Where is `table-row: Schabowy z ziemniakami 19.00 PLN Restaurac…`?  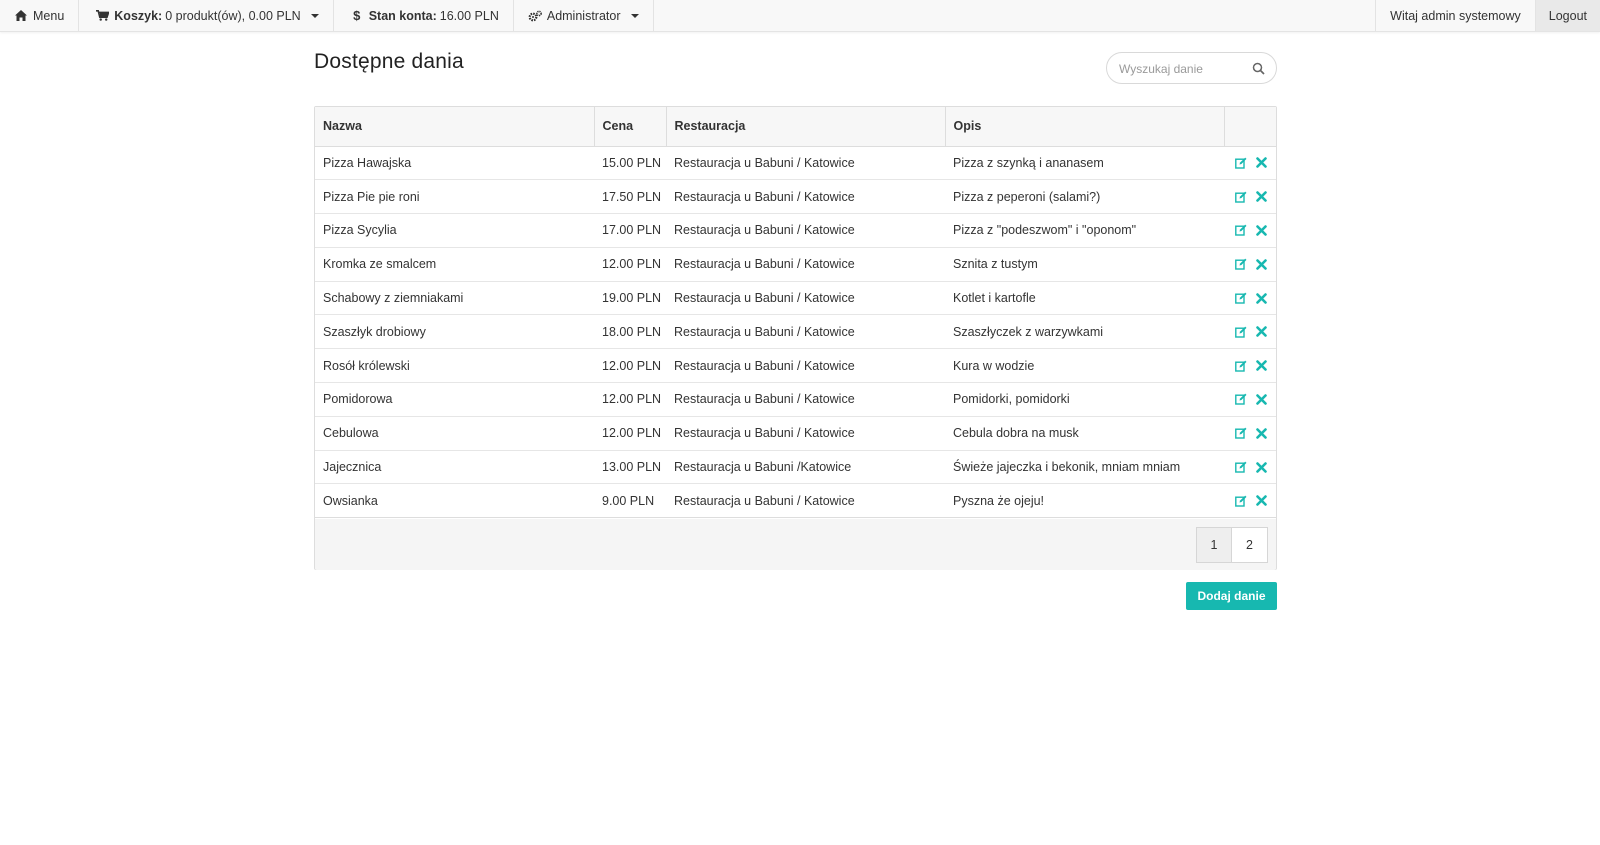 table-row: Schabowy z ziemniakami 19.00 PLN Restaurac… is located at coordinates (795, 298).